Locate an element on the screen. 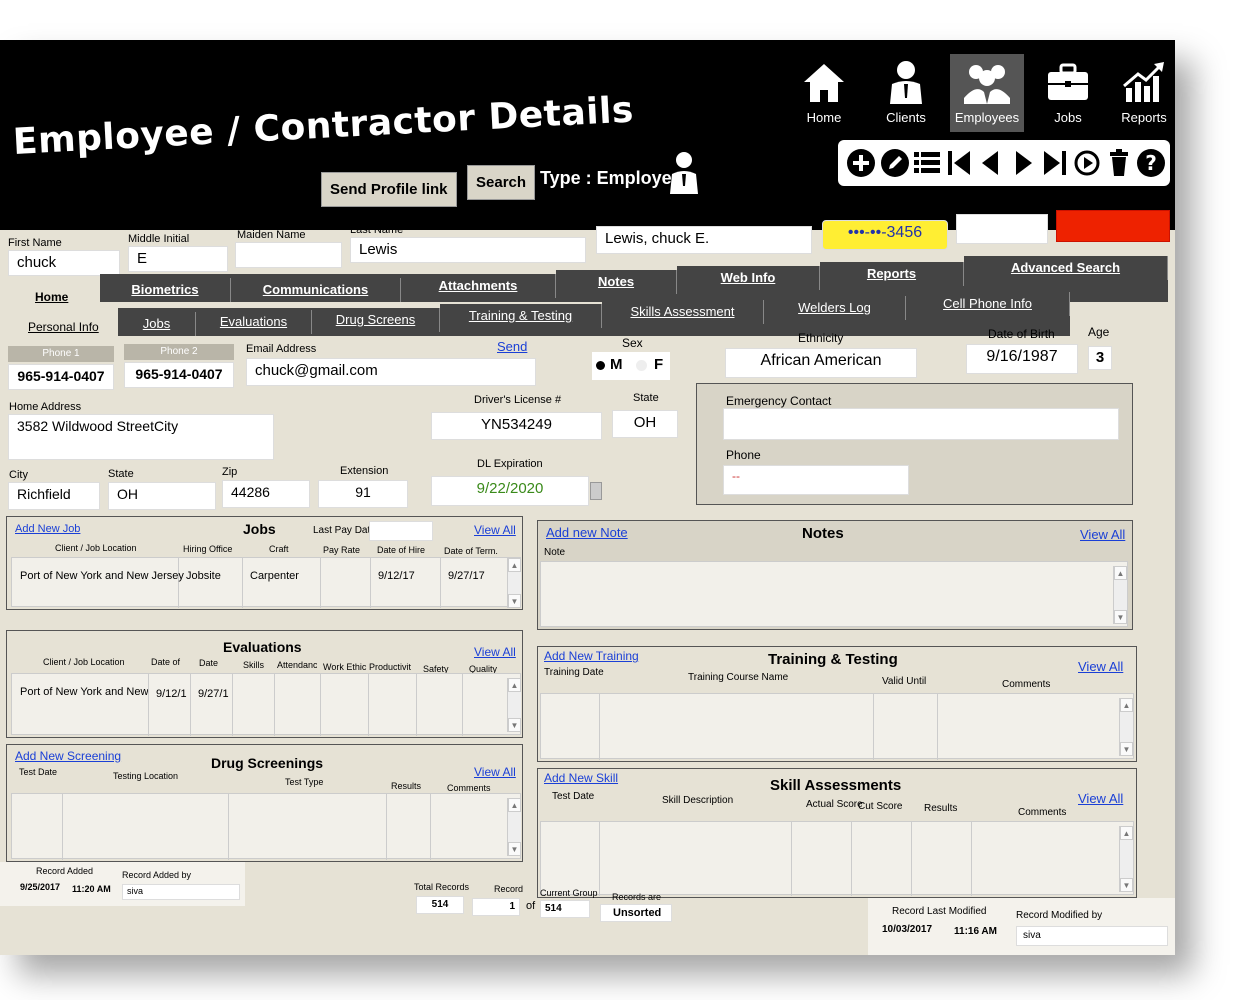  eval-col-date: Date is located at coordinates (209, 663).